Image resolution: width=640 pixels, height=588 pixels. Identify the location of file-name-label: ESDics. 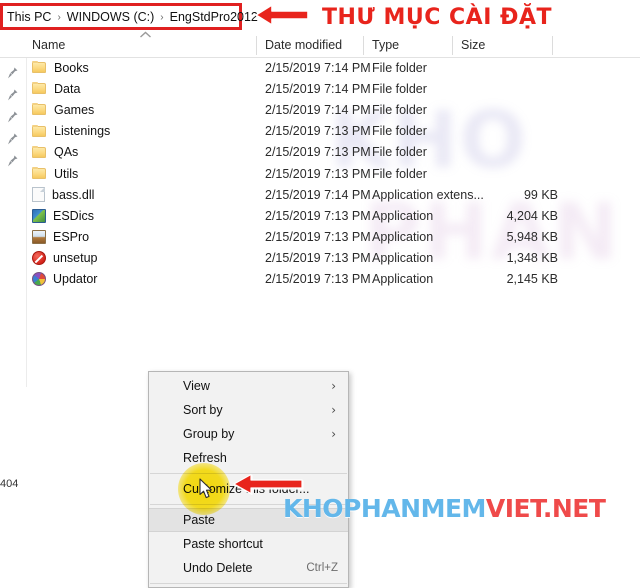
(73, 215).